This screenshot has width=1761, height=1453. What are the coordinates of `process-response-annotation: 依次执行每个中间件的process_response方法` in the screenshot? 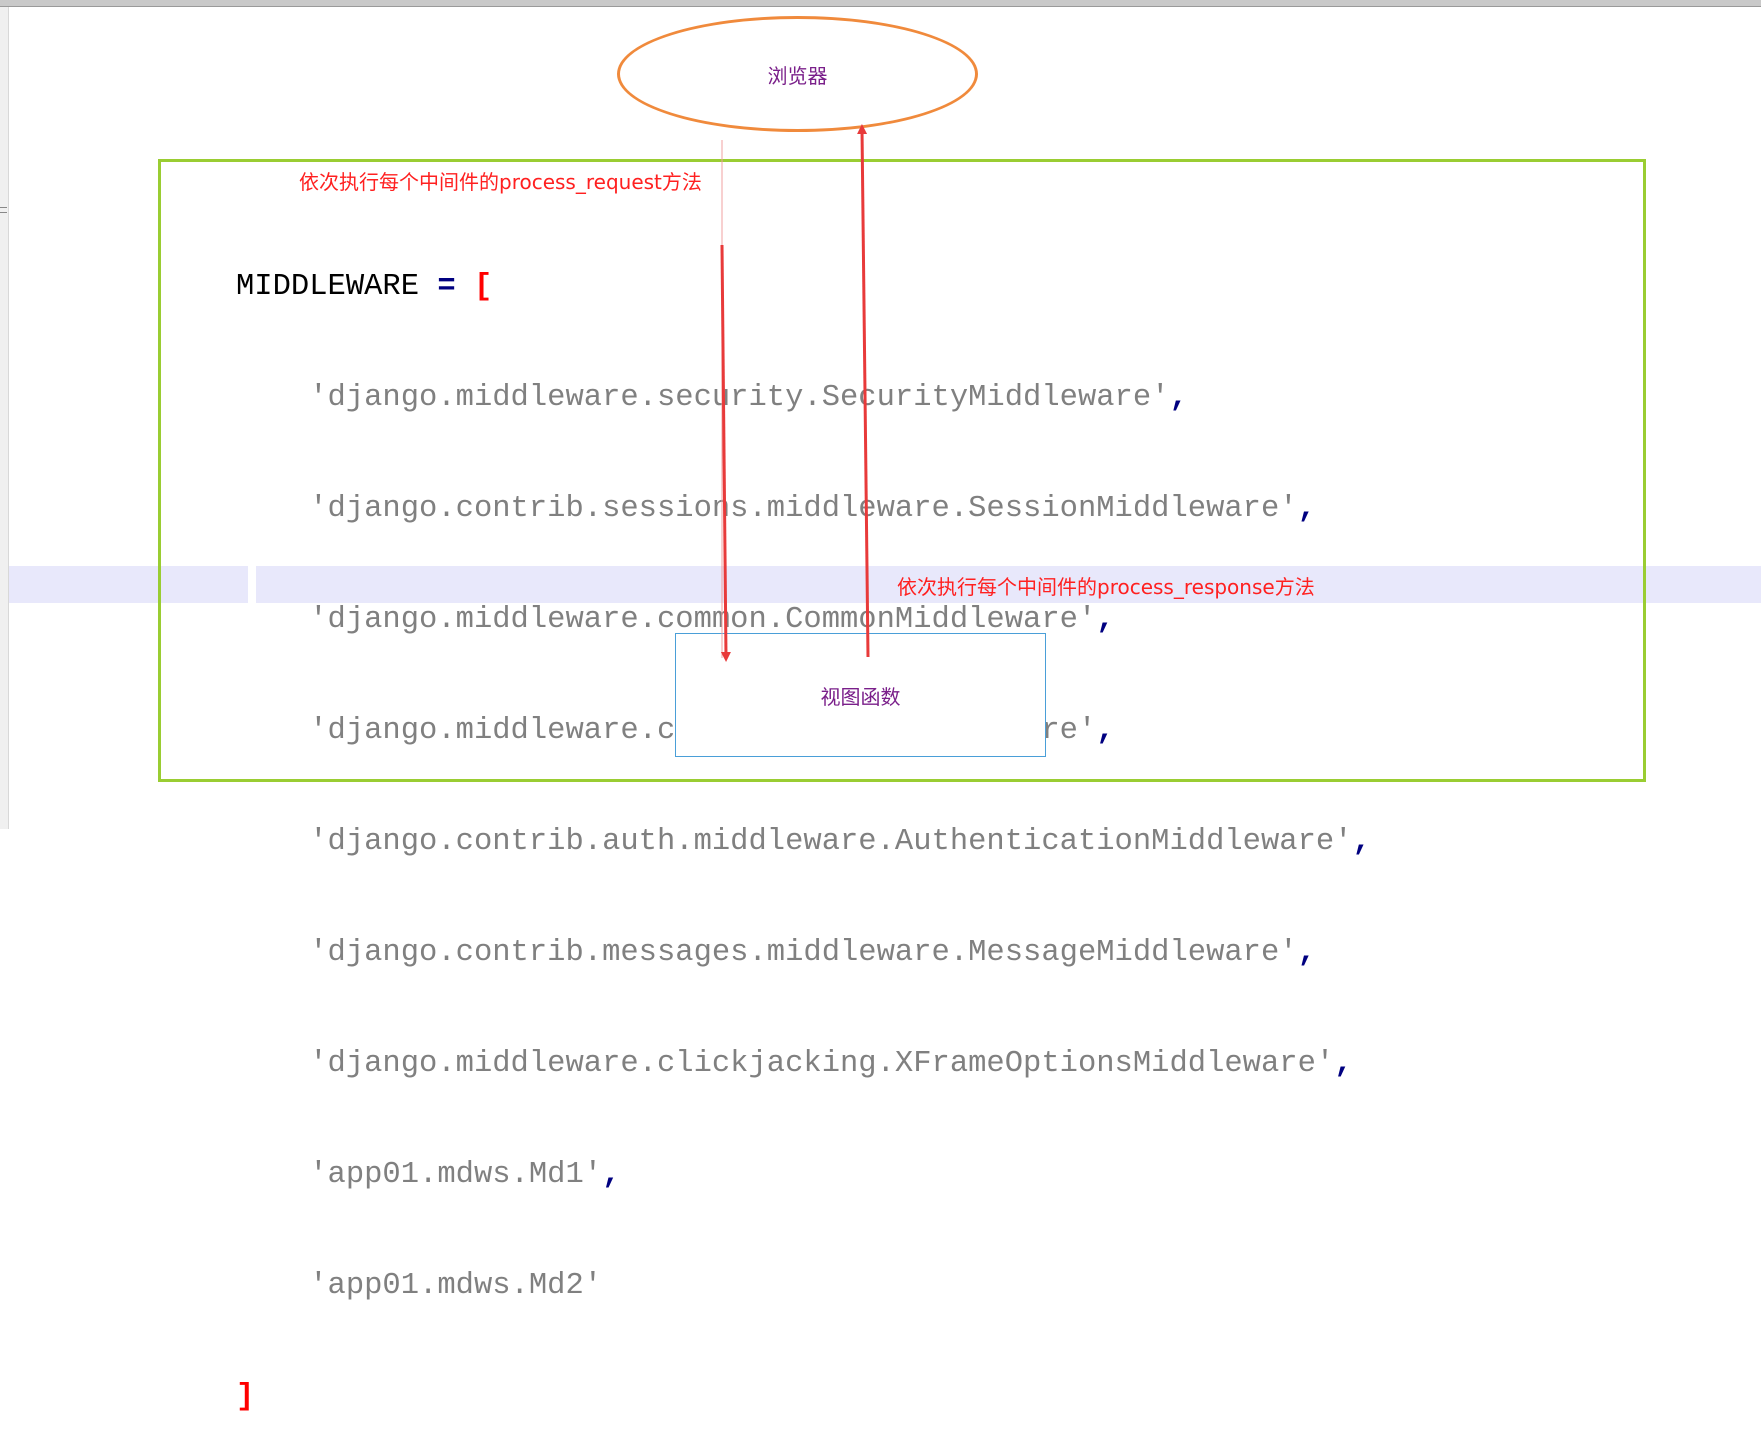 It's located at (1106, 587).